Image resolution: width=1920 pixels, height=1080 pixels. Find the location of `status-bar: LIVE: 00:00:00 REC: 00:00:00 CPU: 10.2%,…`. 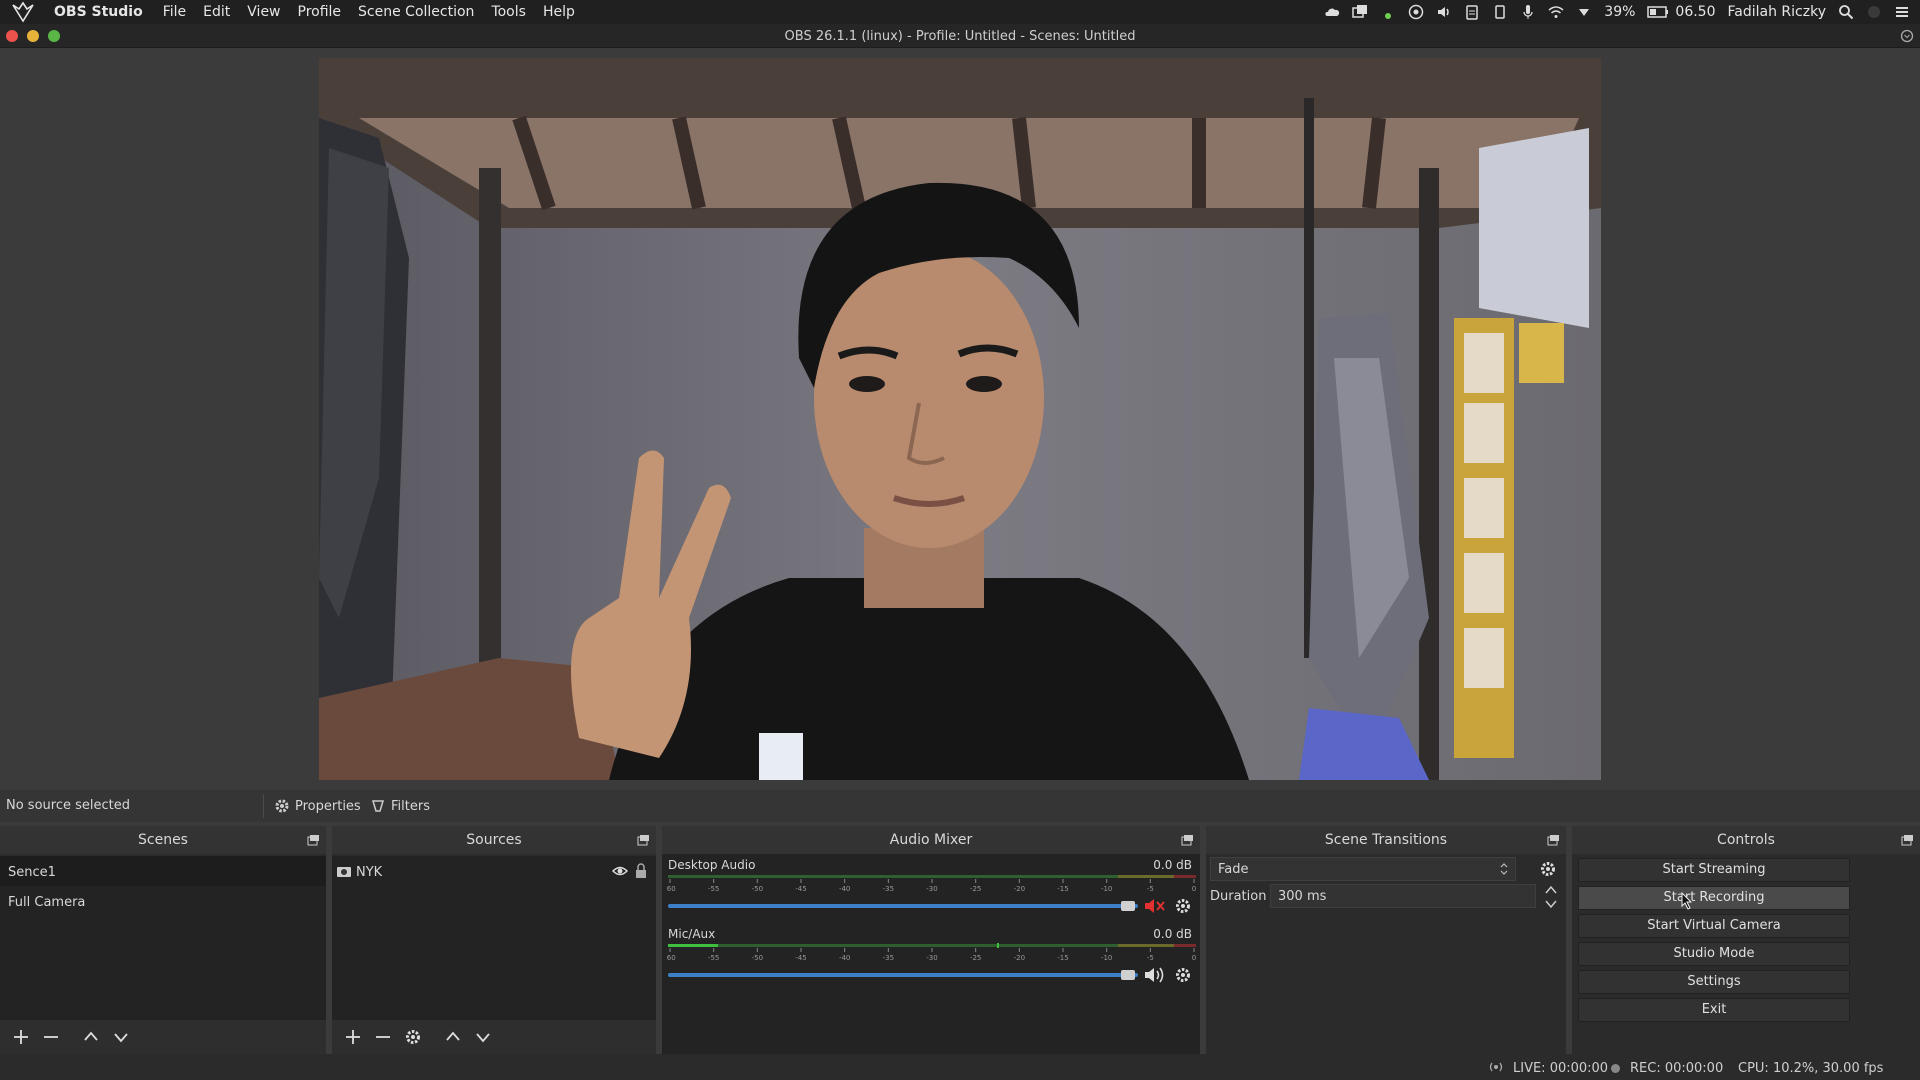

status-bar: LIVE: 00:00:00 REC: 00:00:00 CPU: 10.2%,… is located at coordinates (960, 1067).